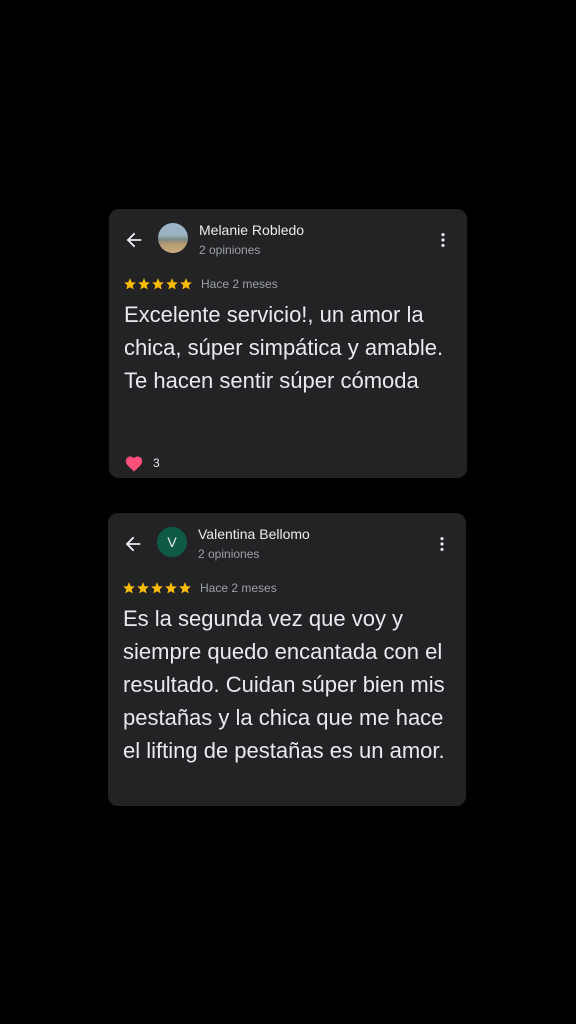 This screenshot has width=576, height=1024. I want to click on reviewer-name: Melanie Robledo, so click(251, 230).